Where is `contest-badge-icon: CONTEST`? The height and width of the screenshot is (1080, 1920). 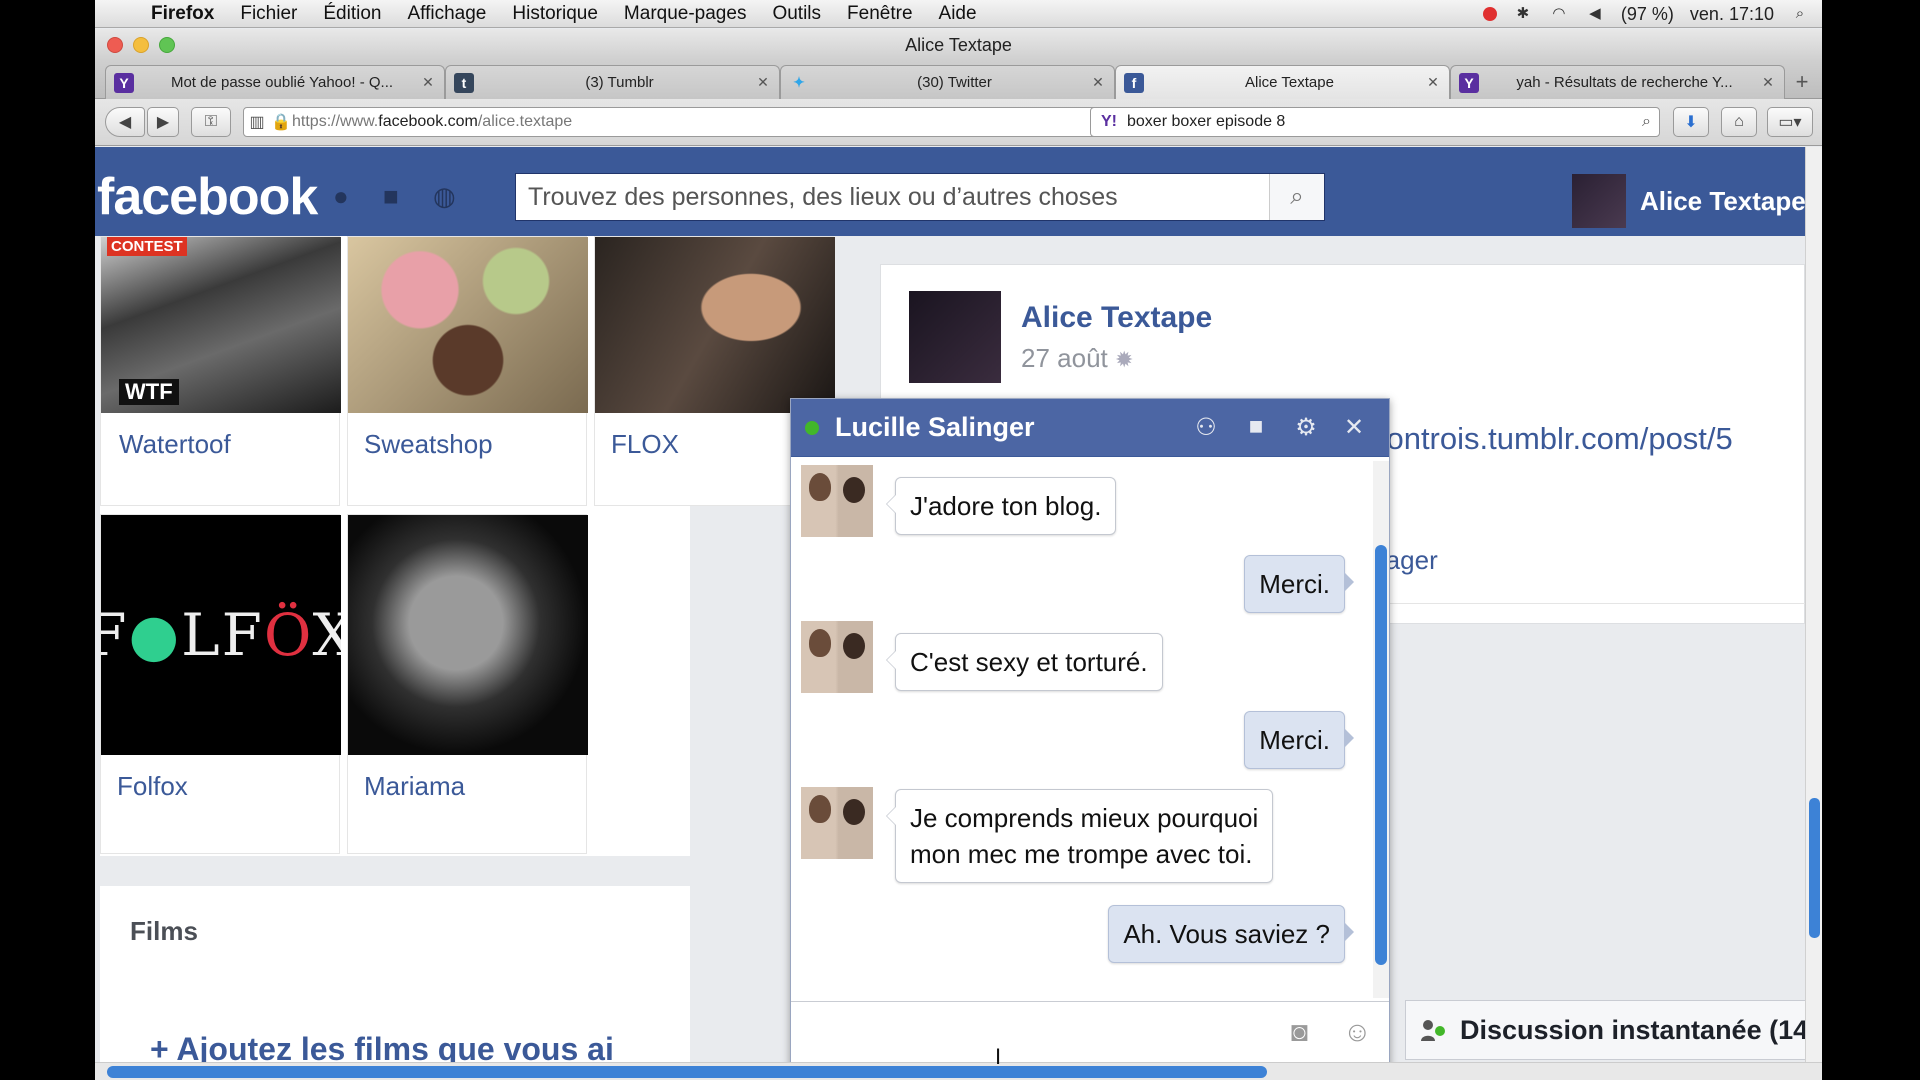
contest-badge-icon: CONTEST is located at coordinates (147, 246).